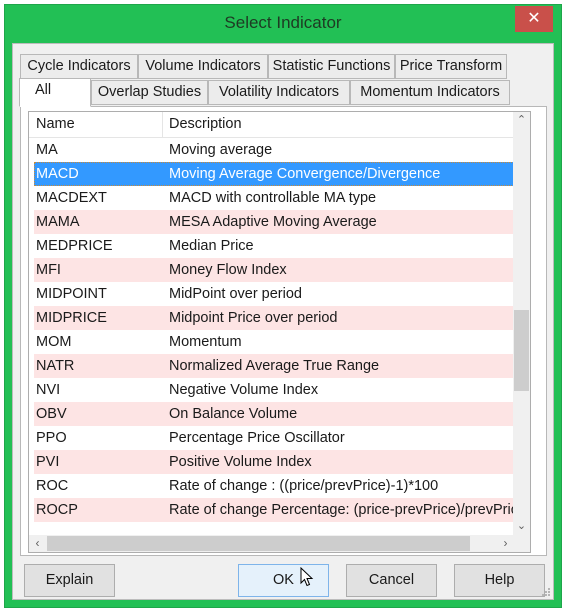 Image resolution: width=566 pixels, height=611 pixels. Describe the element at coordinates (51, 414) in the screenshot. I see `indicator-name: OBV` at that location.